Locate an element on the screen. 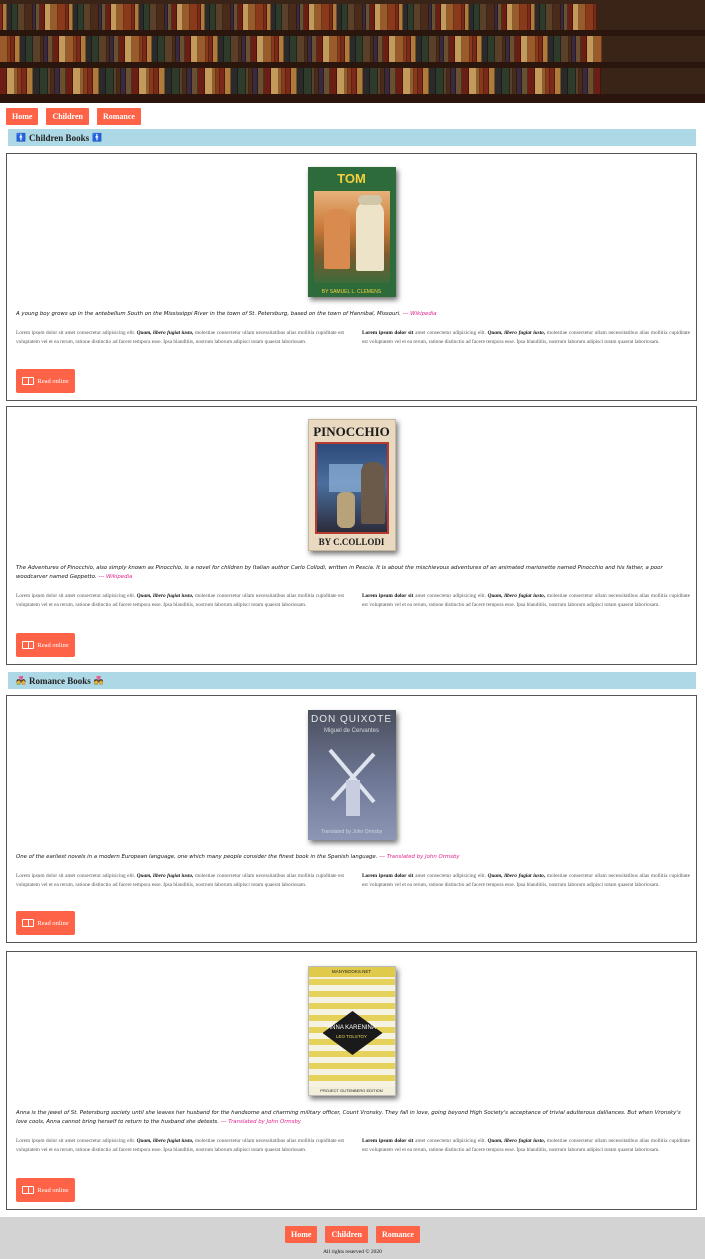 This screenshot has height=1259, width=705. cover-author: BY C.COLLODI is located at coordinates (351, 542).